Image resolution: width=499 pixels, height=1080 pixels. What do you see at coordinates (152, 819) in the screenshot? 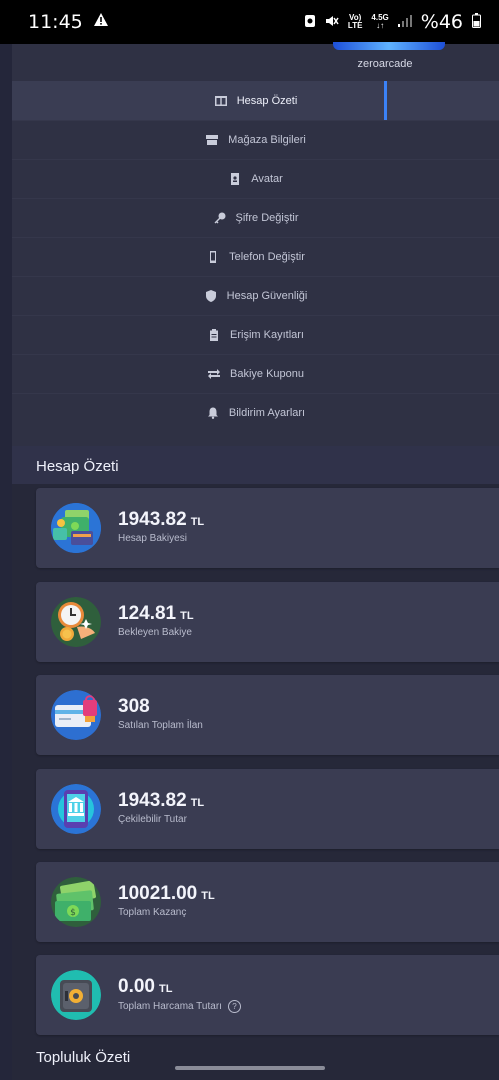
I see `stat-label: Çekilebilir Tutar` at bounding box center [152, 819].